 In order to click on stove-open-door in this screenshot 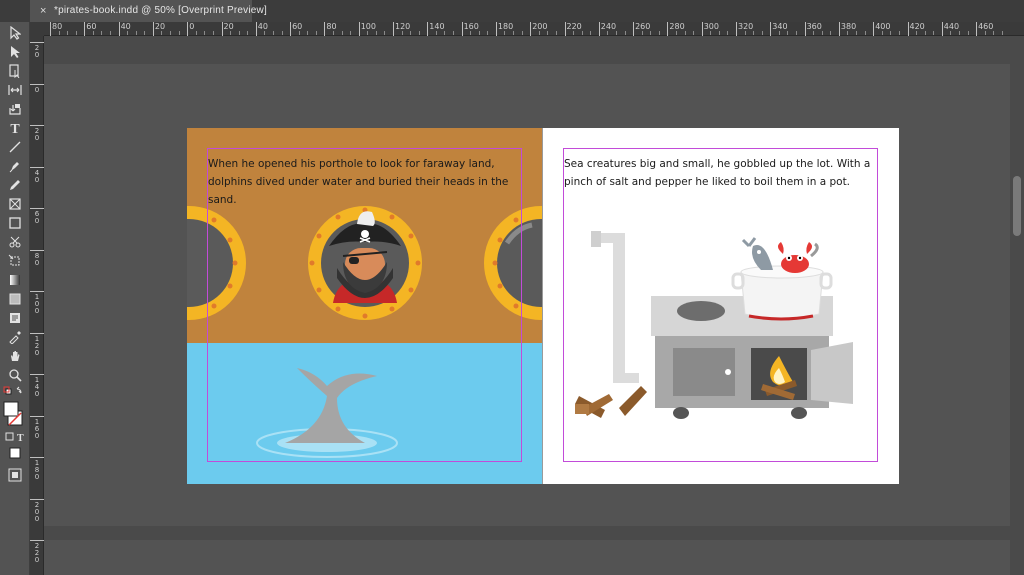, I will do `click(832, 373)`.